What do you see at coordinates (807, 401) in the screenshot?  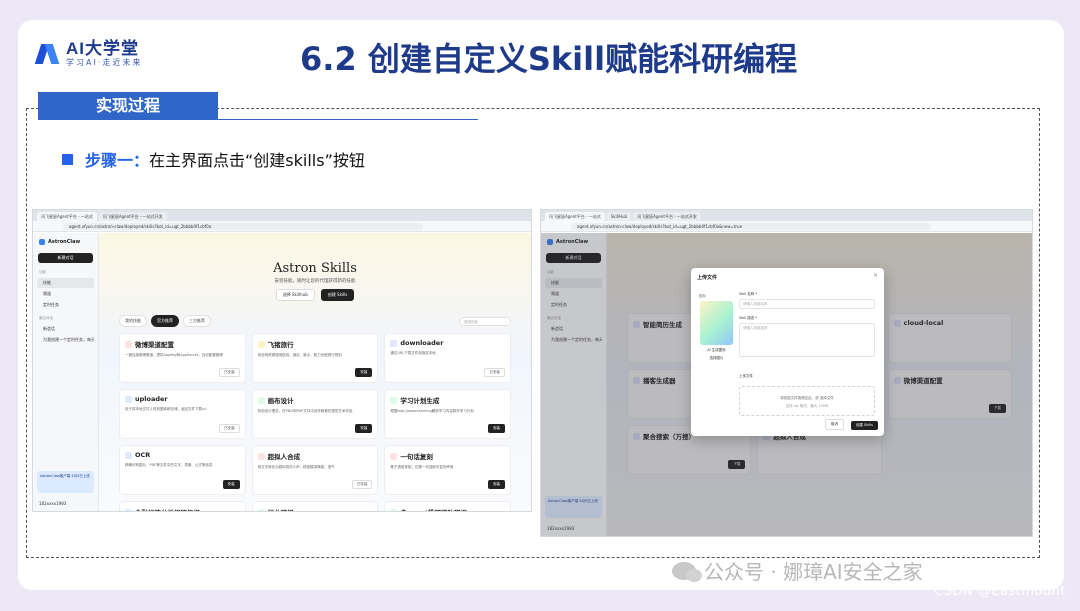 I see `file-dropzone: 将技能文件拖拽至此，或 选择文件 支持 zip 格式，最大 10MB` at bounding box center [807, 401].